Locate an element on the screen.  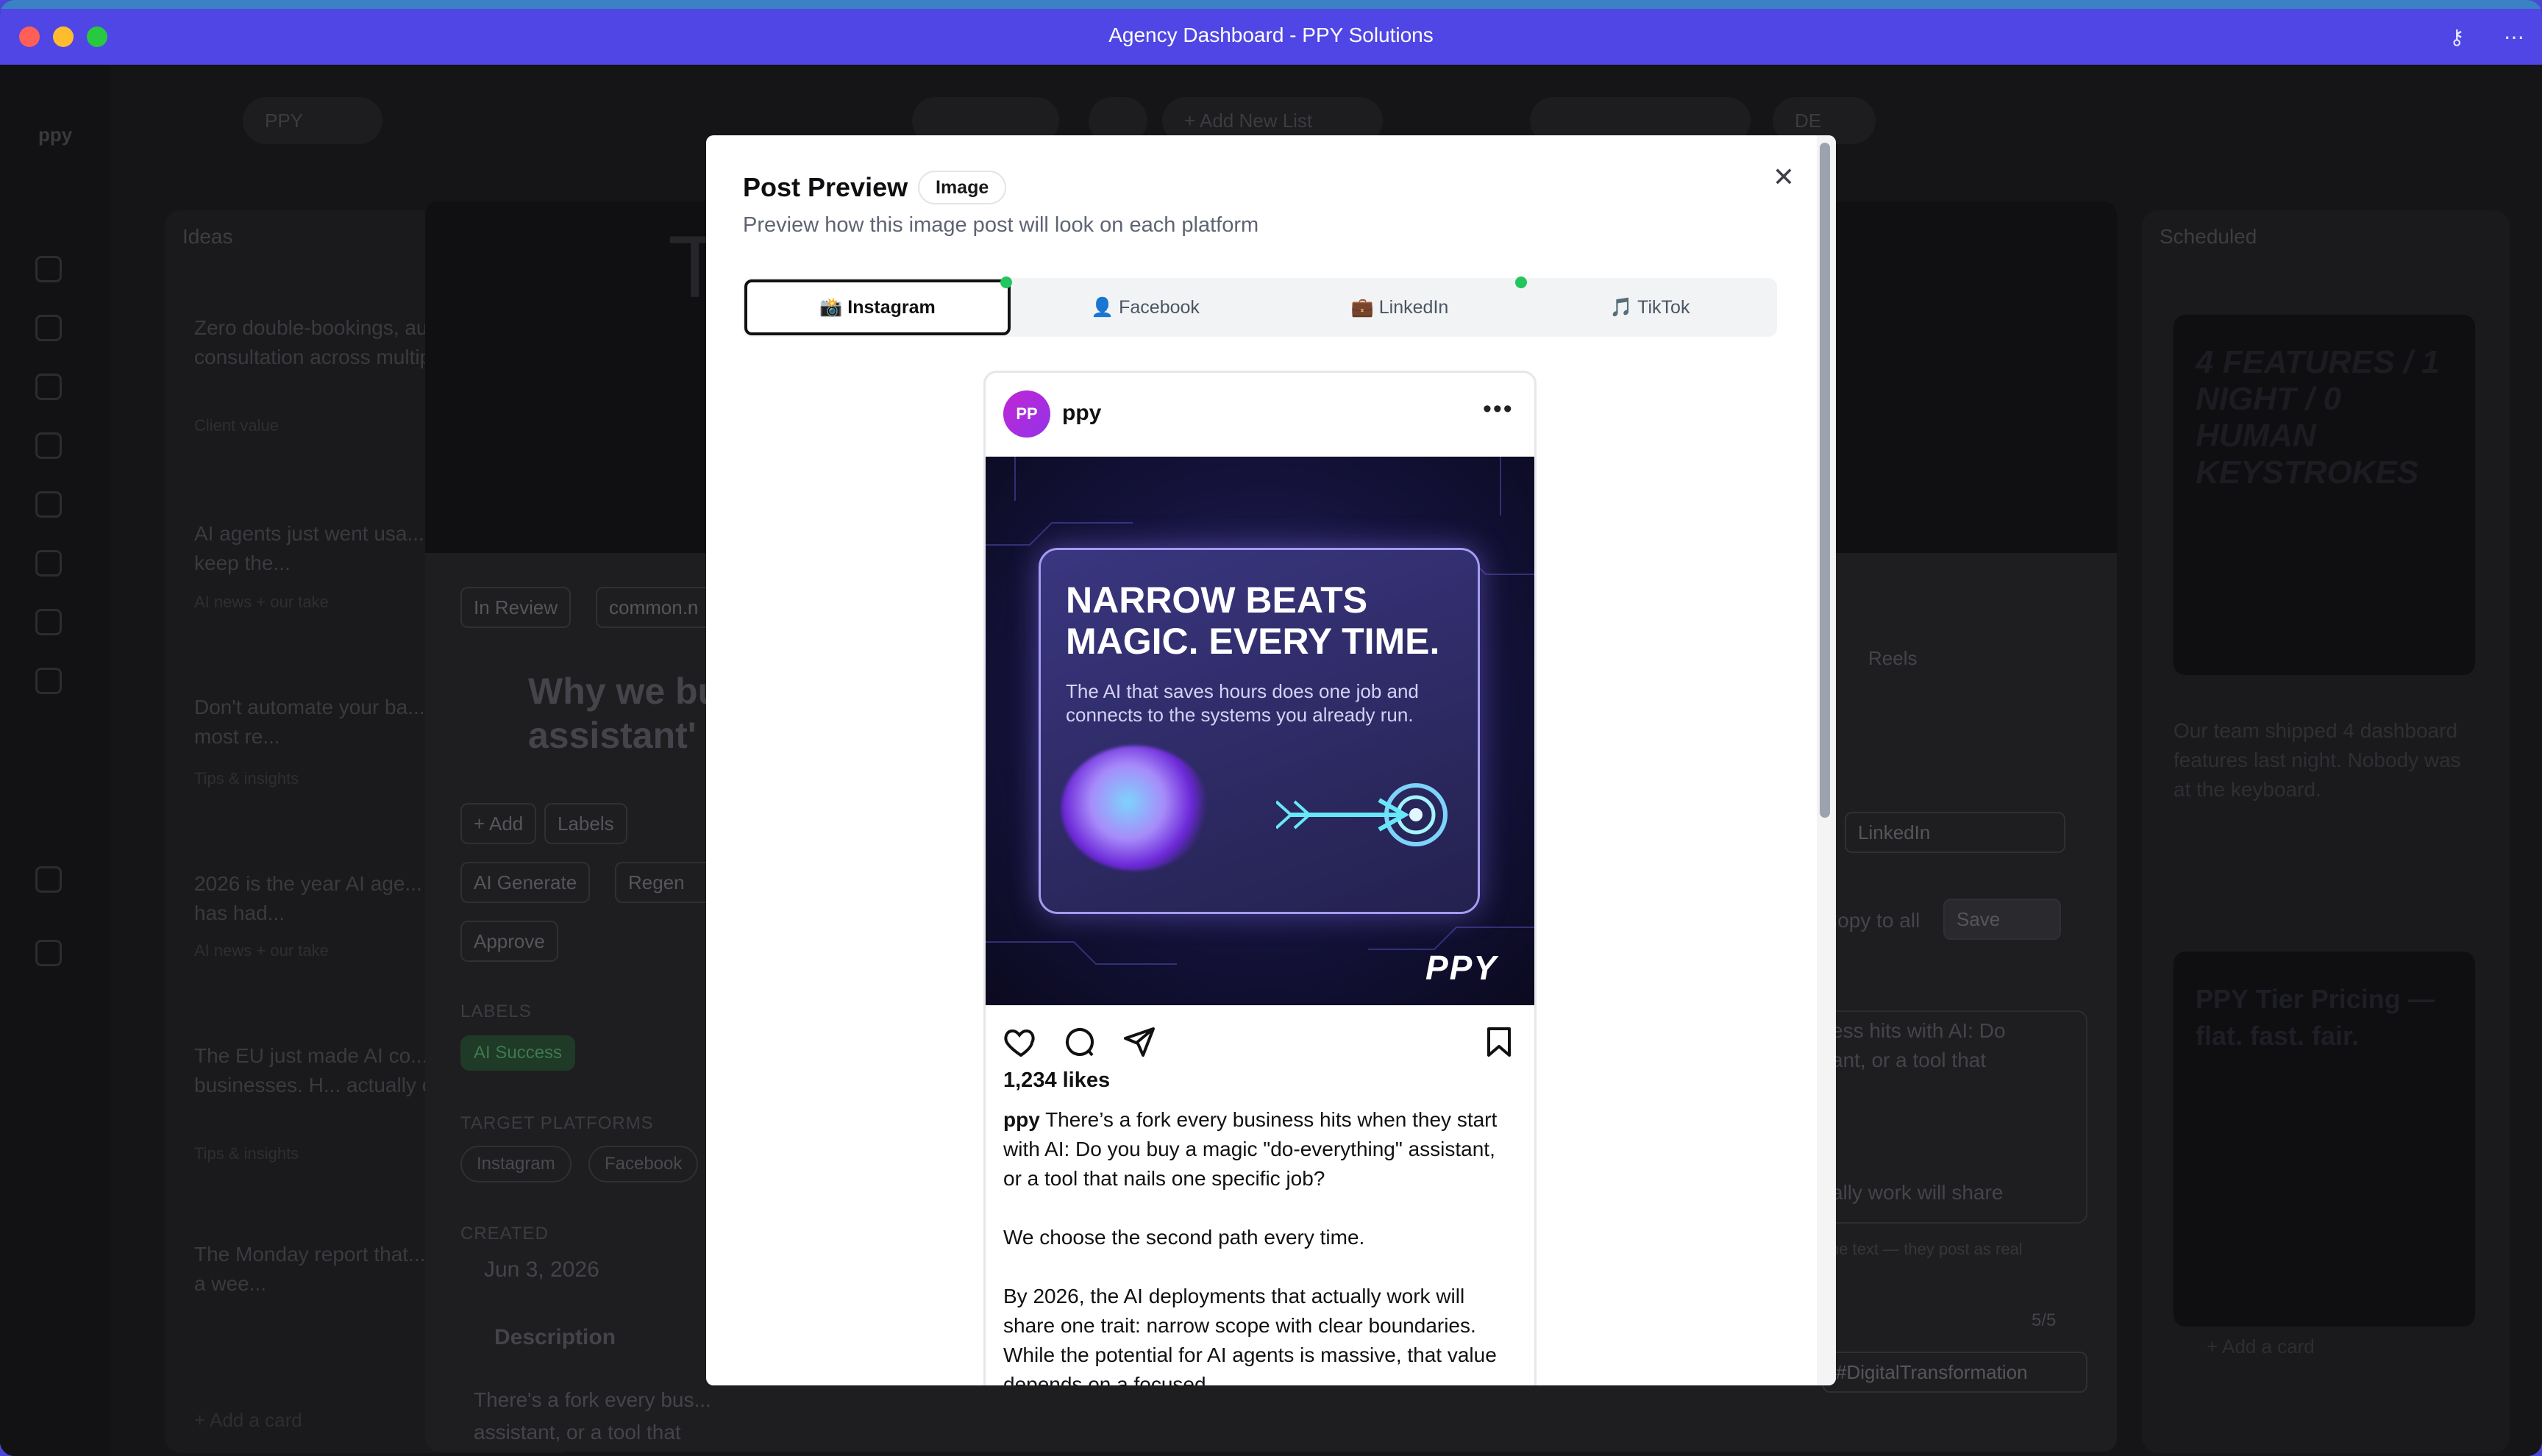
editor-line-3: ally work will share is located at coordinates (1918, 1192).